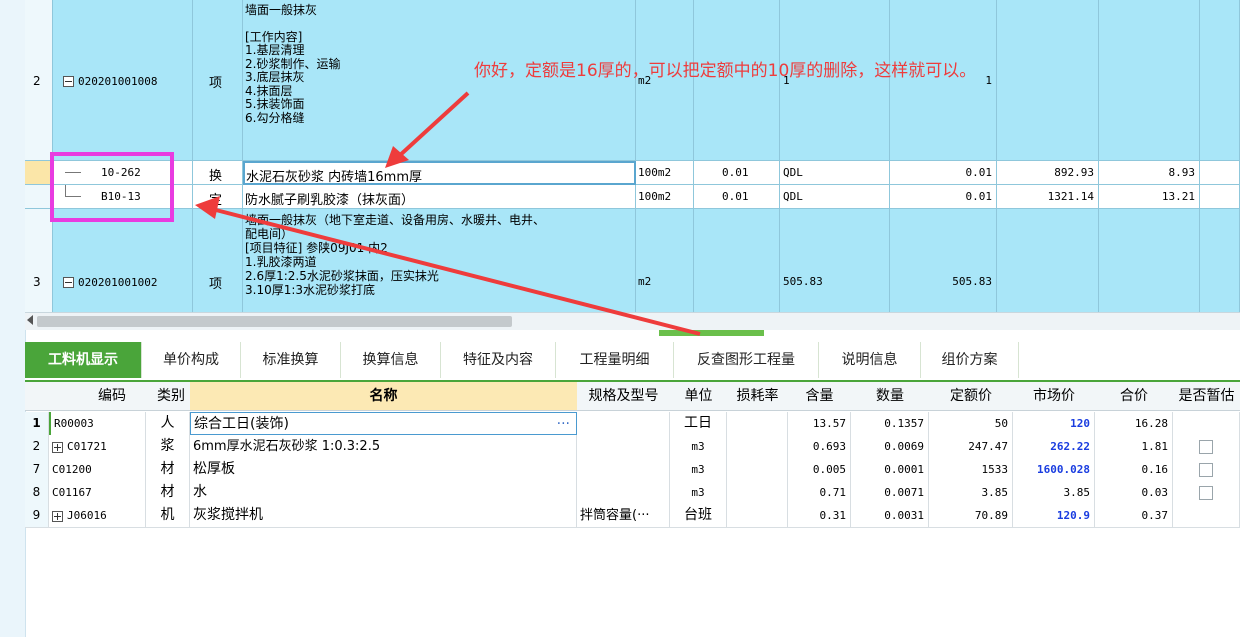 The width and height of the screenshot is (1240, 637). What do you see at coordinates (498, 360) in the screenshot?
I see `tab-features: 特征及内容` at bounding box center [498, 360].